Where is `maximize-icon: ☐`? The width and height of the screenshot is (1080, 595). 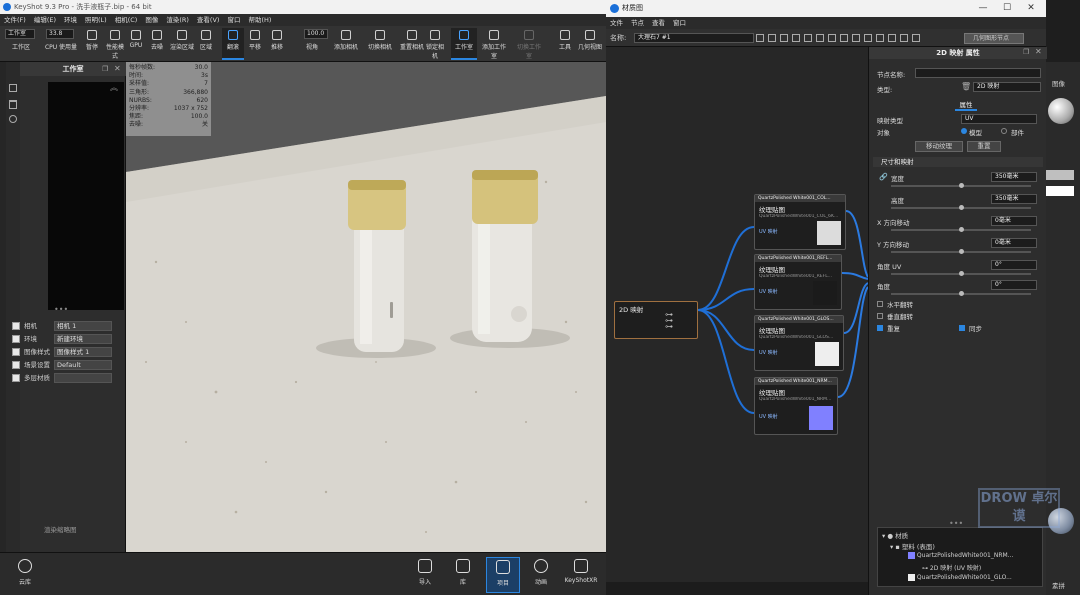
maximize-icon: ☐ is located at coordinates (1007, 8).